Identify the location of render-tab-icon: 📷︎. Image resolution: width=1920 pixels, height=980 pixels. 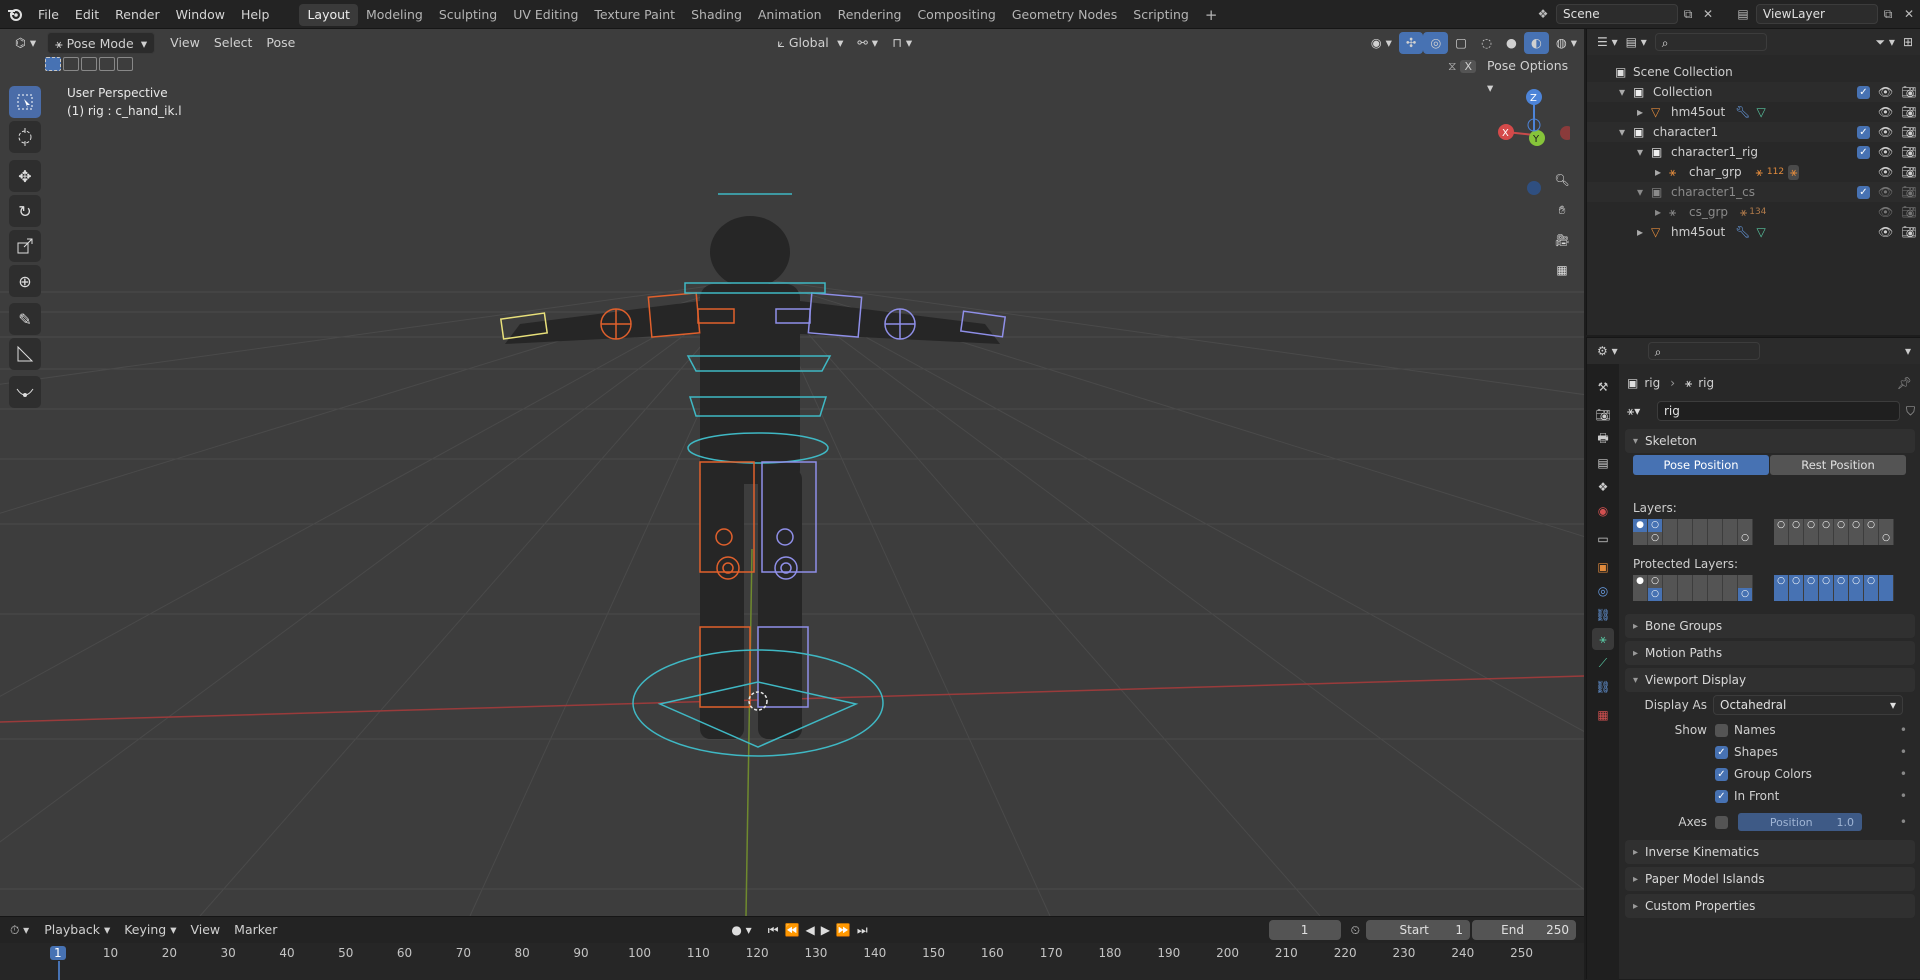
(1603, 415).